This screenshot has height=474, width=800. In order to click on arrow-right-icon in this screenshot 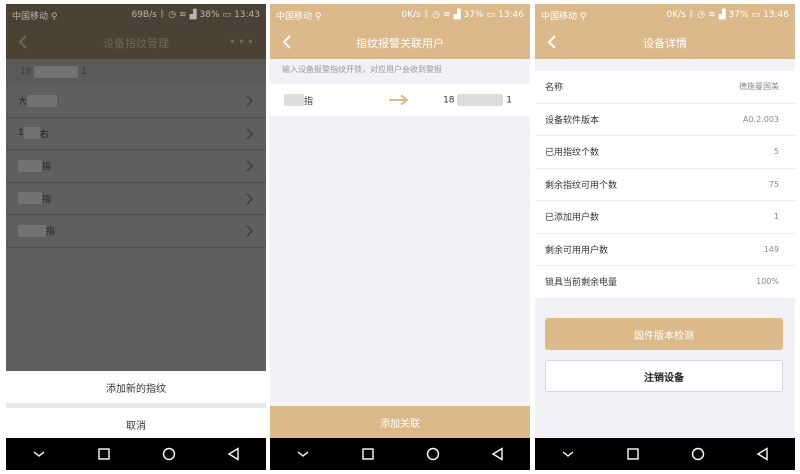, I will do `click(399, 100)`.